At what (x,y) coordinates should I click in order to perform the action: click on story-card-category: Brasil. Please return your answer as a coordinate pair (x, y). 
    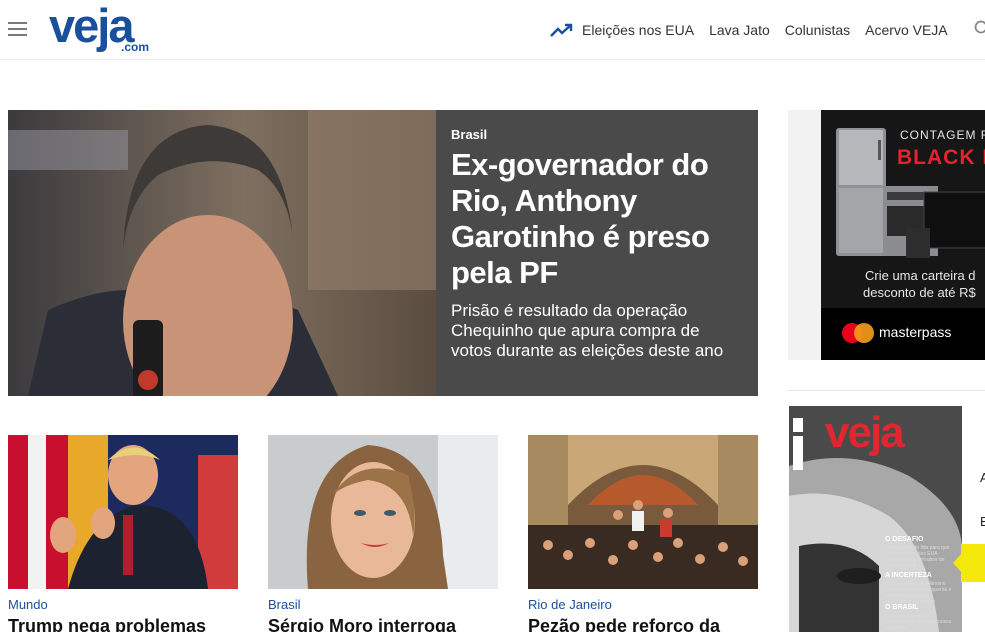
    Looking at the image, I should click on (383, 604).